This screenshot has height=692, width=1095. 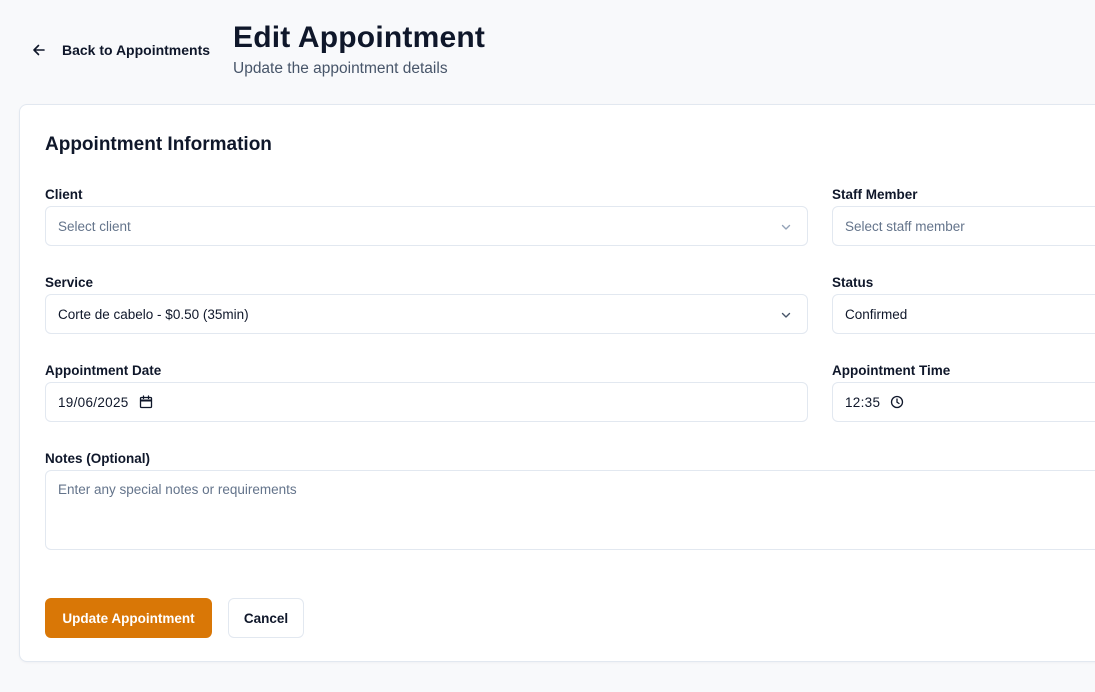 What do you see at coordinates (97, 458) in the screenshot?
I see `notes-label: Notes (Optional)` at bounding box center [97, 458].